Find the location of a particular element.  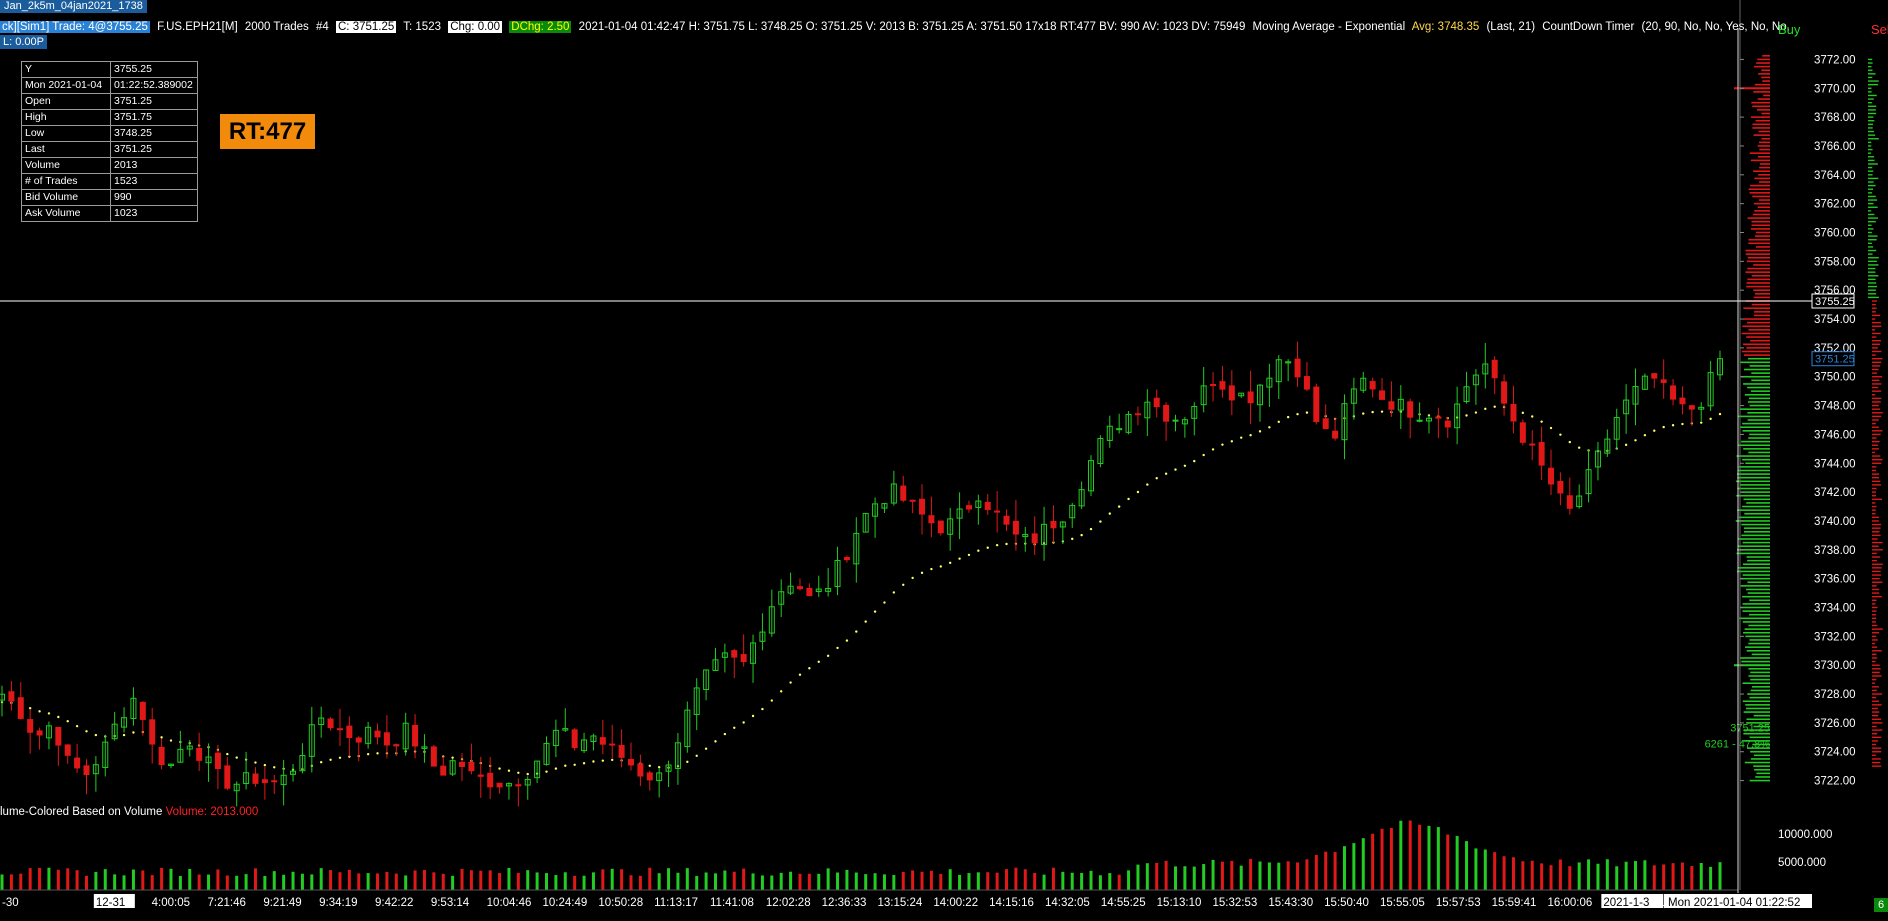

x-tick-label: 15:13:10 is located at coordinates (1179, 903).